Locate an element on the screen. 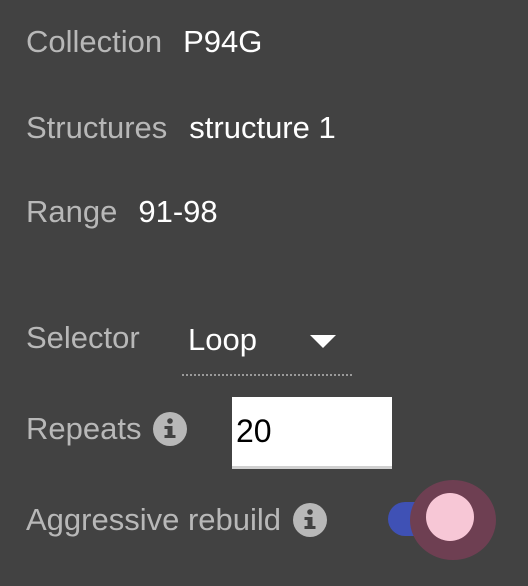  range-value: 91-98 is located at coordinates (178, 211).